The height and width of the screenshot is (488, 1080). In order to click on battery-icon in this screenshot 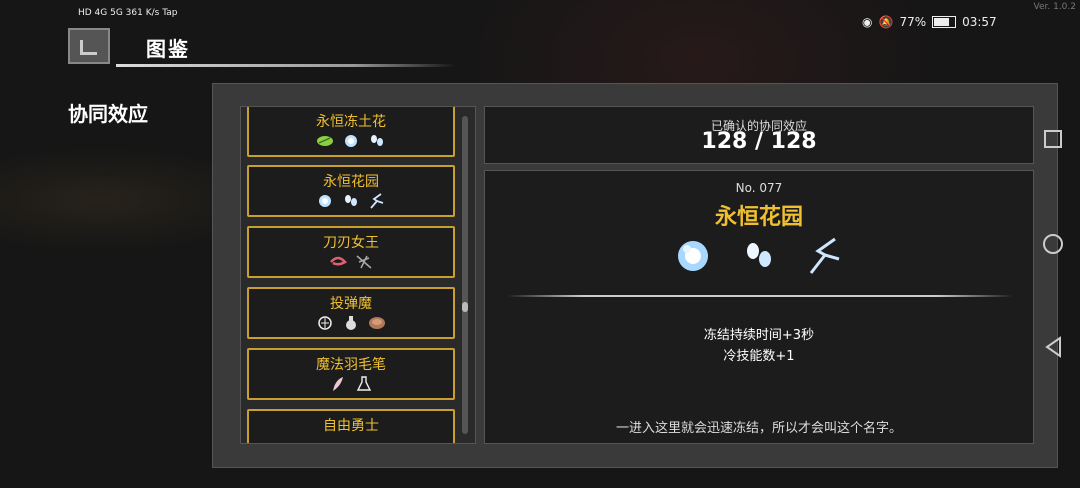, I will do `click(944, 22)`.